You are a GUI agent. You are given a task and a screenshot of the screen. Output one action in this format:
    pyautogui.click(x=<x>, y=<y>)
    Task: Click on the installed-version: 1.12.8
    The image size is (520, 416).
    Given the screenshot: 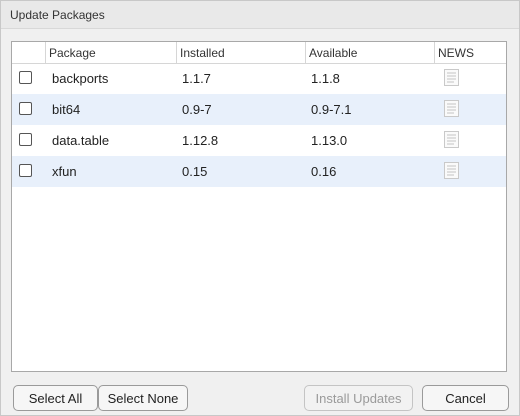 What is the action you would take?
    pyautogui.click(x=200, y=140)
    